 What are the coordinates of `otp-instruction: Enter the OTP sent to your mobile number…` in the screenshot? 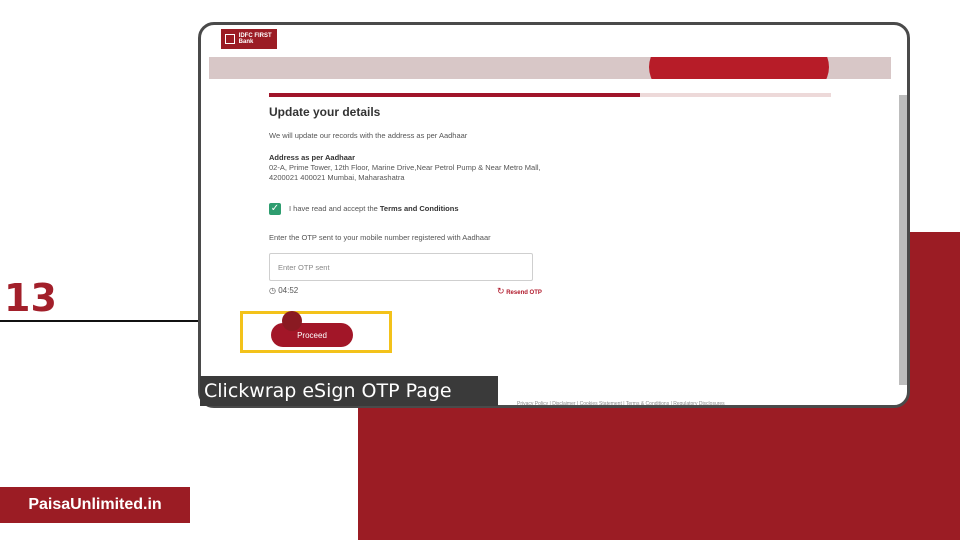 It's located at (380, 237).